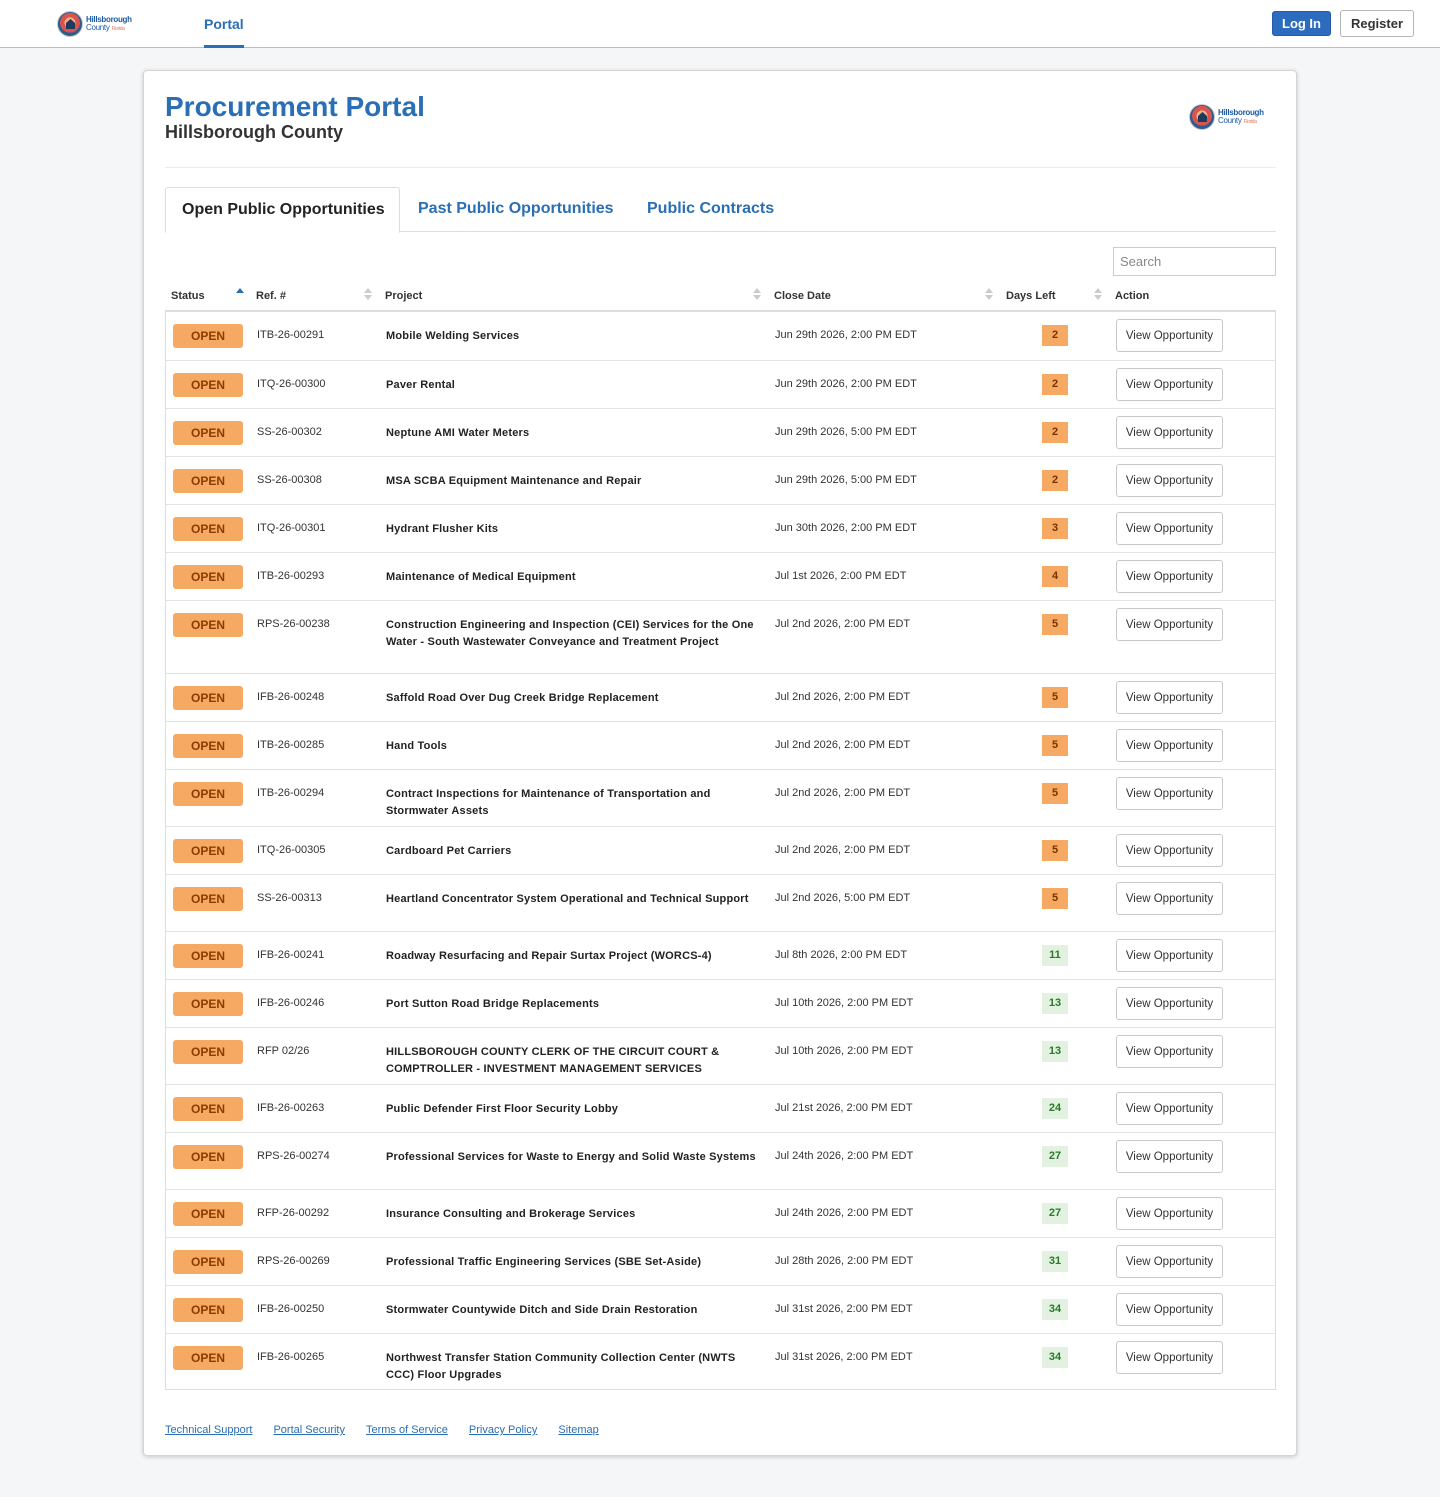  What do you see at coordinates (1301, 23) in the screenshot?
I see `login-button: Log In` at bounding box center [1301, 23].